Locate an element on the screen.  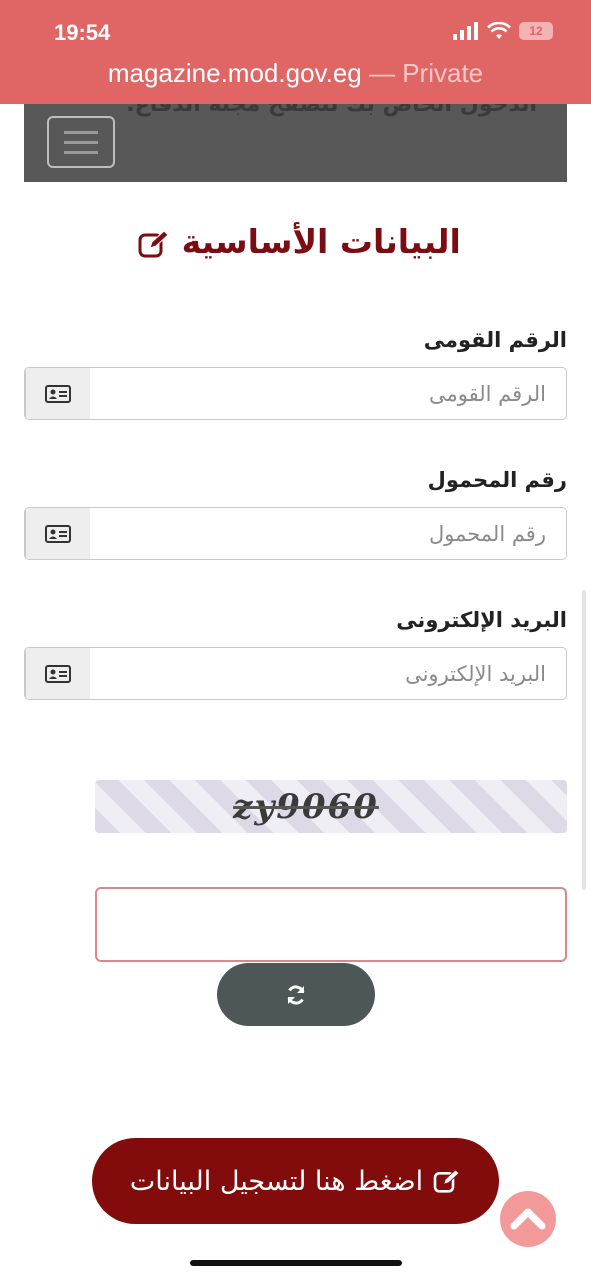
scroll-to-top-button is located at coordinates (528, 1219).